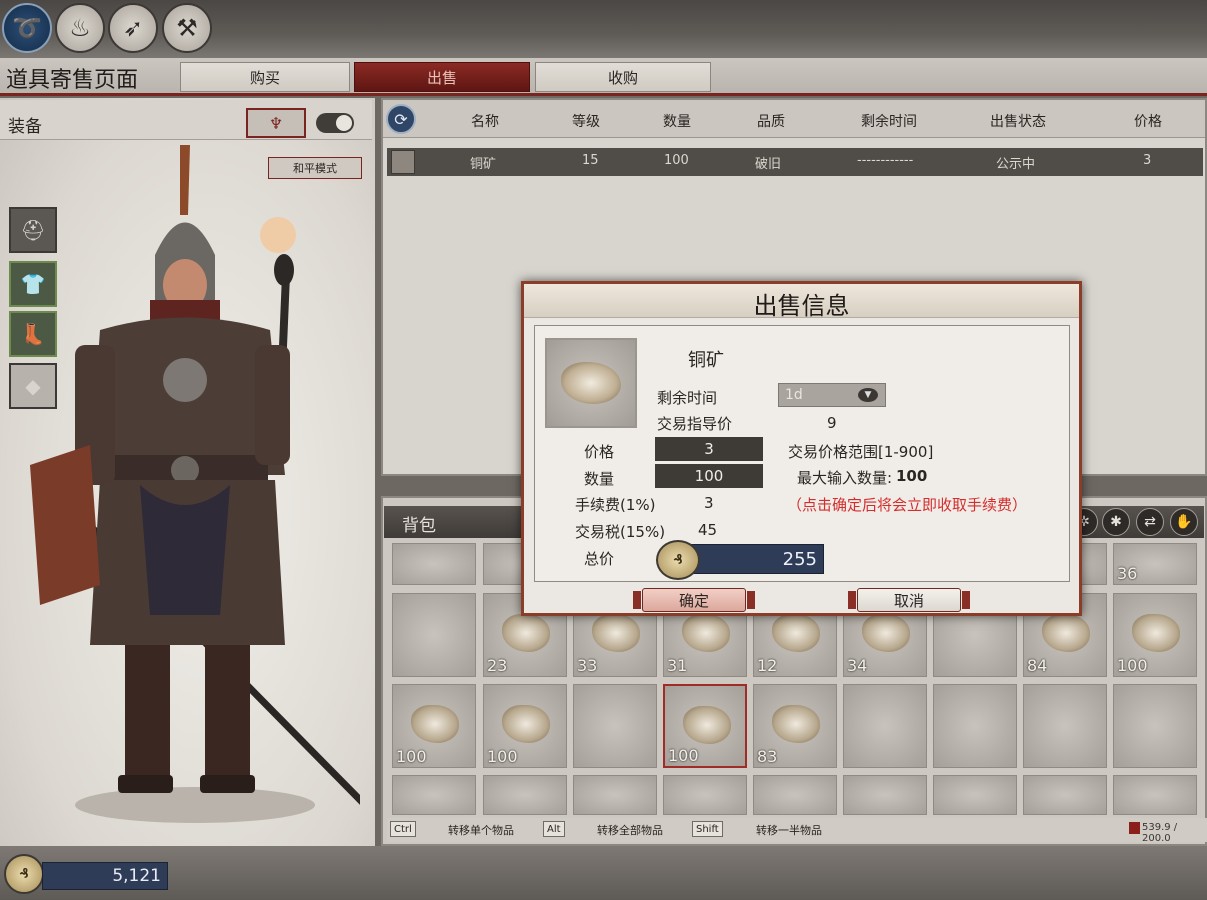 The width and height of the screenshot is (1207, 900). Describe the element at coordinates (709, 503) in the screenshot. I see `fee-value: 3` at that location.